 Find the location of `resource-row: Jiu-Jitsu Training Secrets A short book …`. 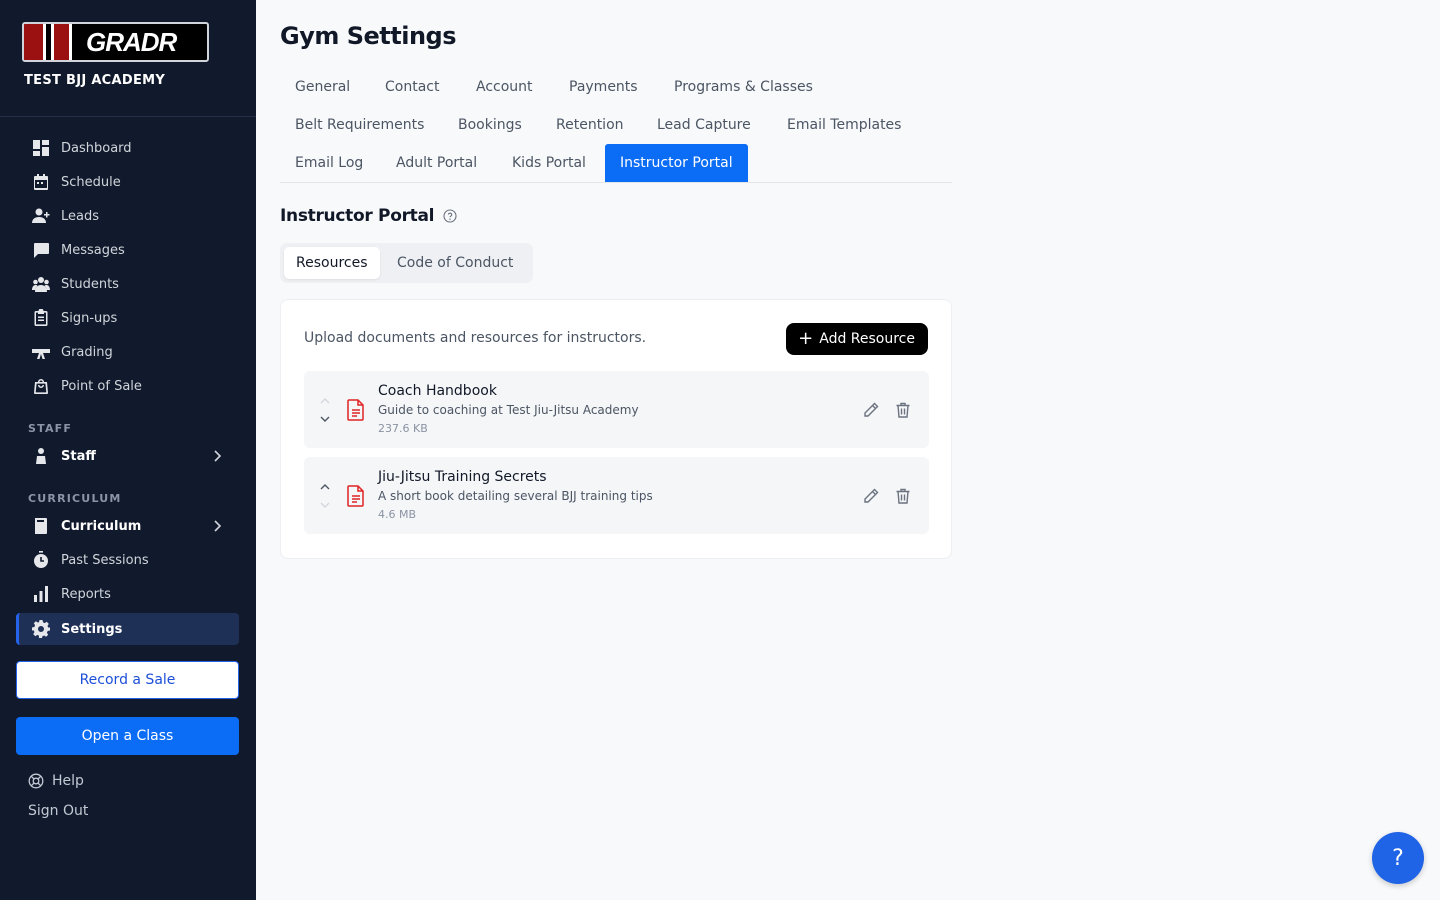

resource-row: Jiu-Jitsu Training Secrets A short book … is located at coordinates (616, 495).